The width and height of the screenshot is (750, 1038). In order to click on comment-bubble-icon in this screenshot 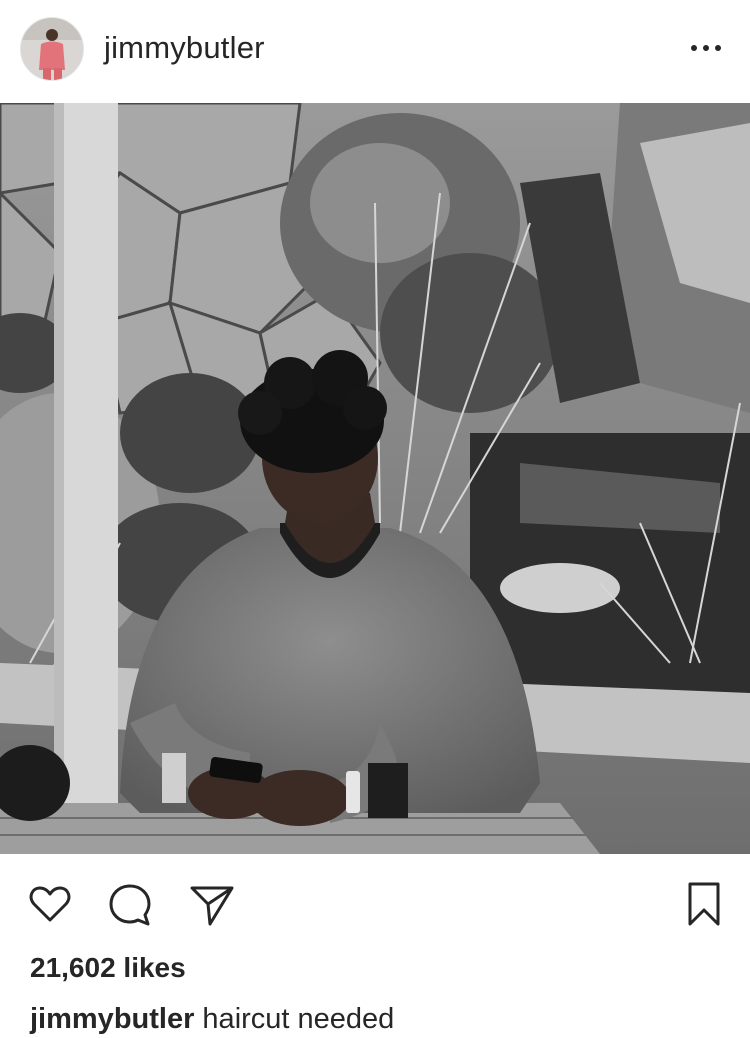, I will do `click(130, 904)`.